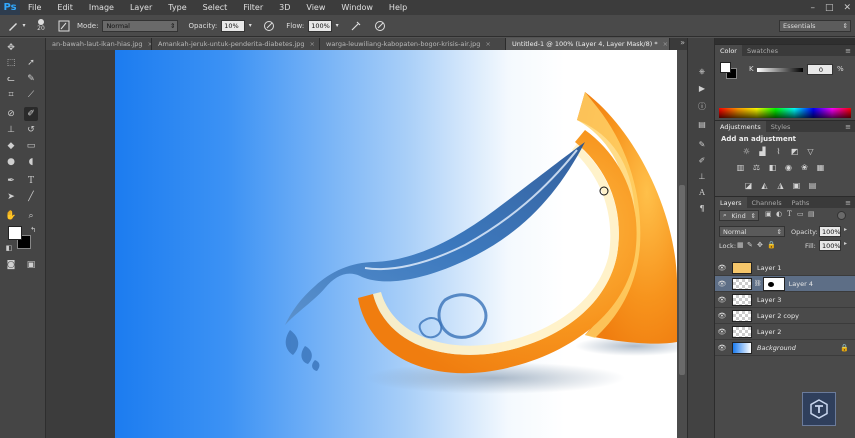 Image resolution: width=855 pixels, height=438 pixels. Describe the element at coordinates (253, 7) in the screenshot. I see `menu-filter: Filter` at that location.